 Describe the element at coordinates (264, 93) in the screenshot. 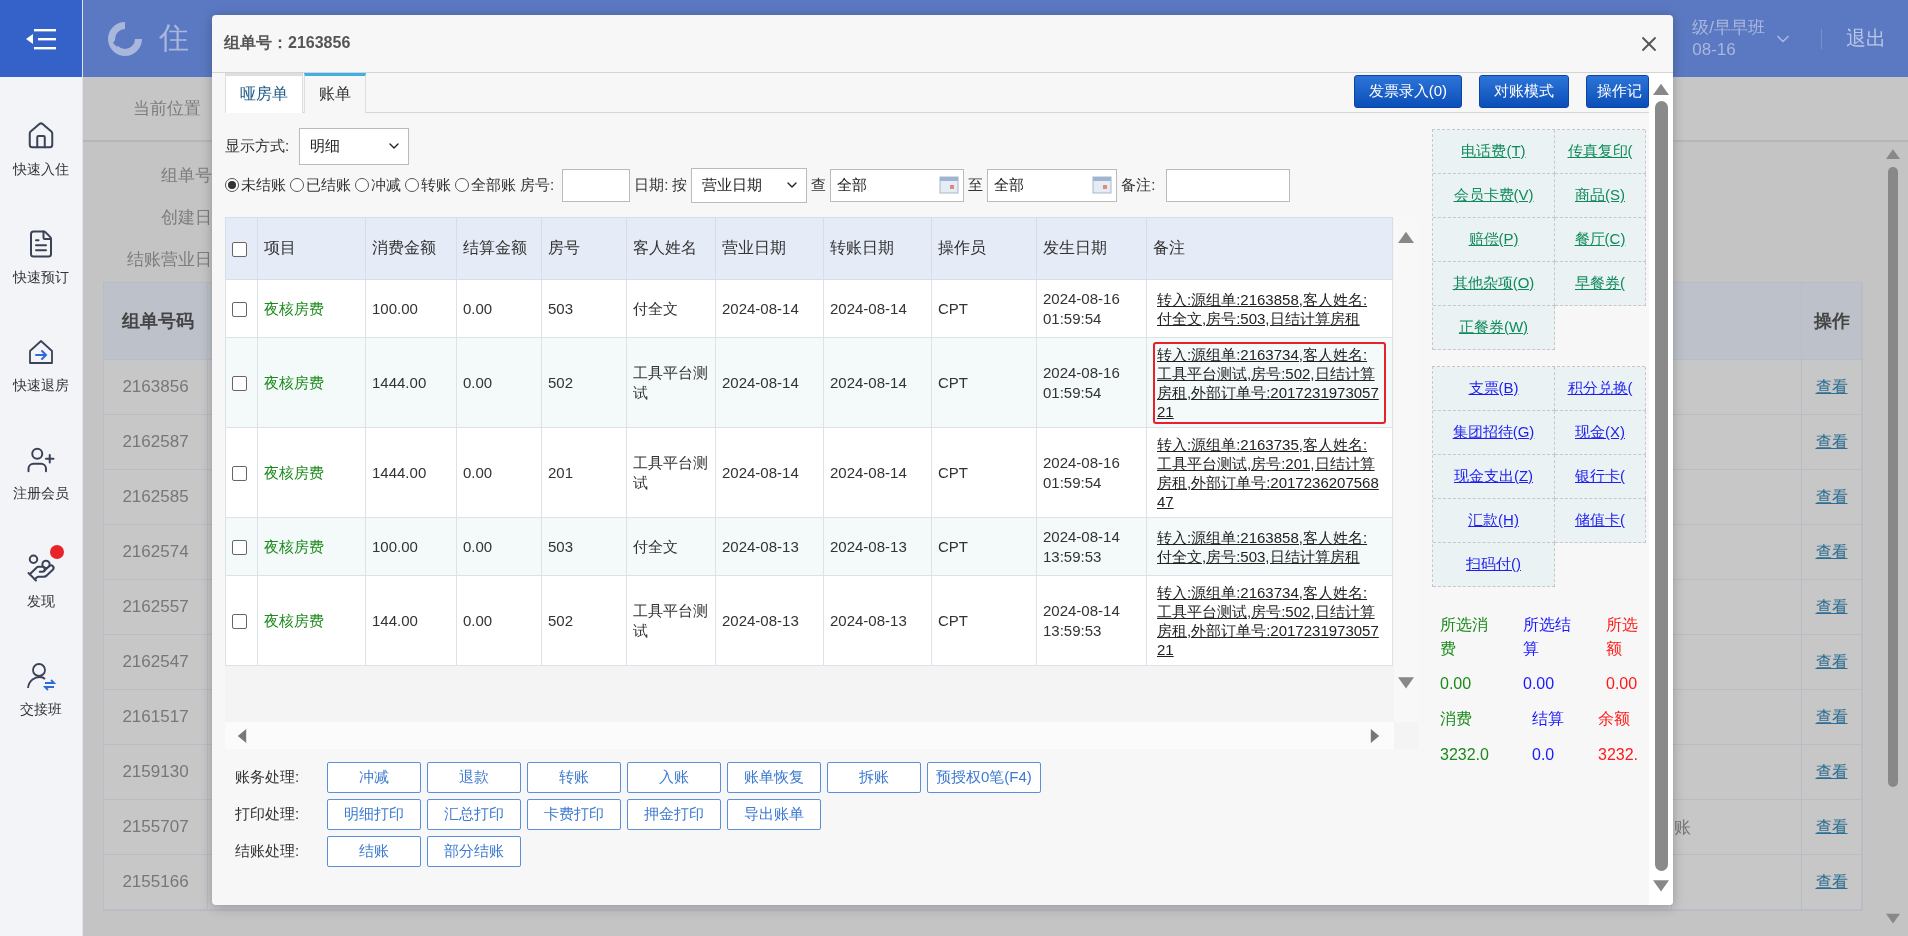

I see `tab: 哑房单` at that location.